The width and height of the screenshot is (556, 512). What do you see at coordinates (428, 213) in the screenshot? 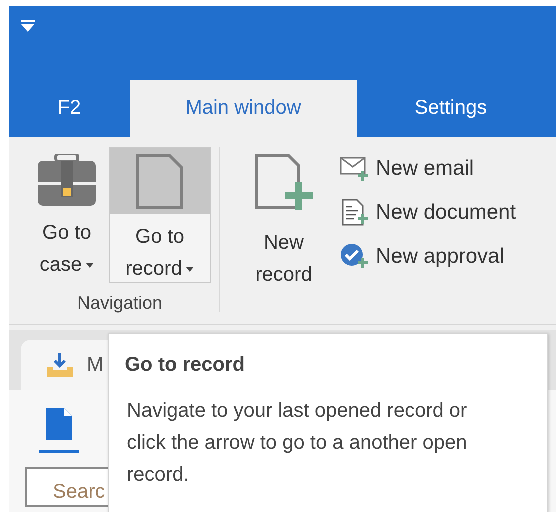
I see `ribbon-small-button: New document` at bounding box center [428, 213].